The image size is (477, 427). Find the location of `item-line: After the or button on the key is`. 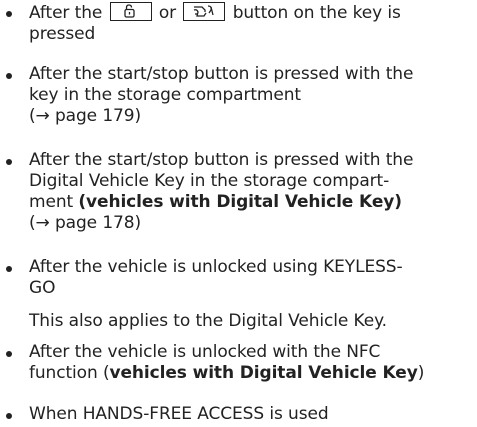

item-line: After the or button on the key is is located at coordinates (215, 13).